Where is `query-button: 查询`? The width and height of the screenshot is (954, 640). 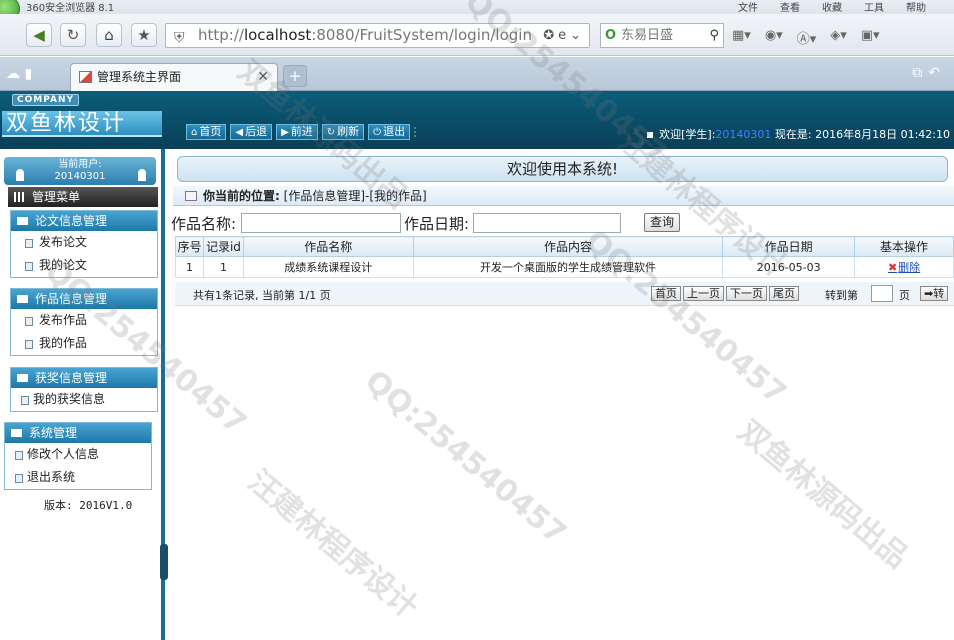
query-button: 查询 is located at coordinates (662, 222).